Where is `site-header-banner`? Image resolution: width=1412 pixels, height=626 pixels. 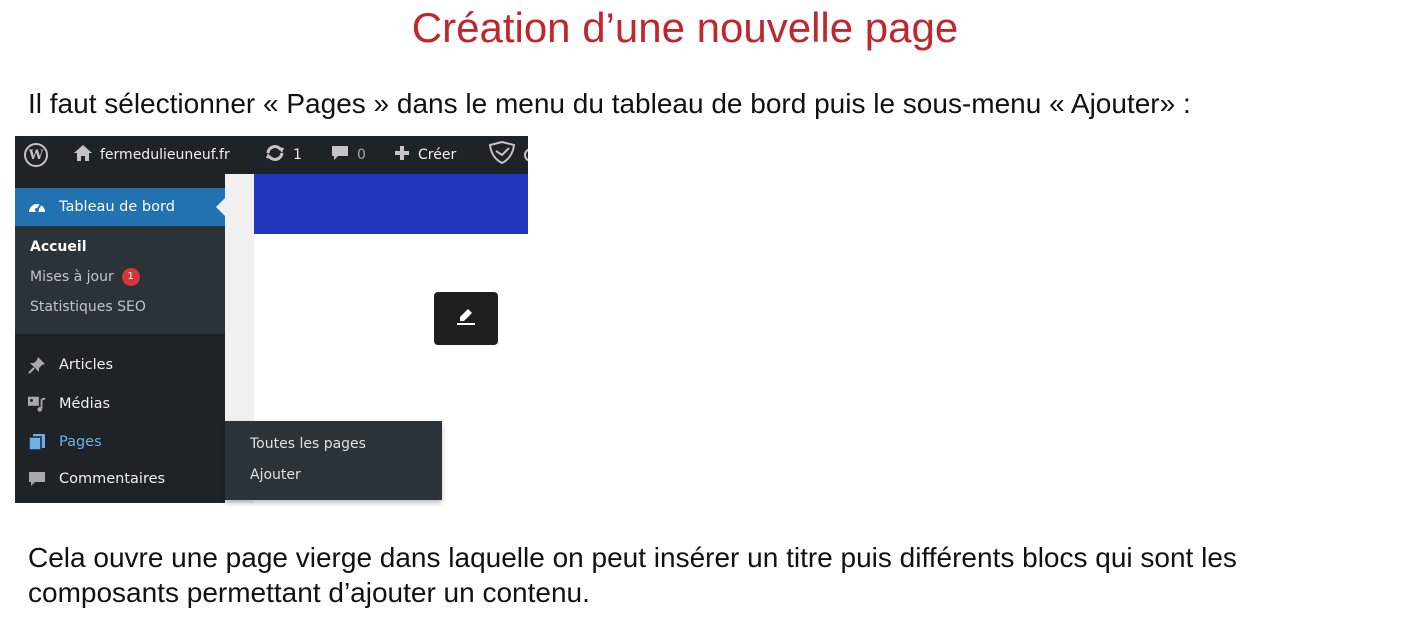 site-header-banner is located at coordinates (391, 204).